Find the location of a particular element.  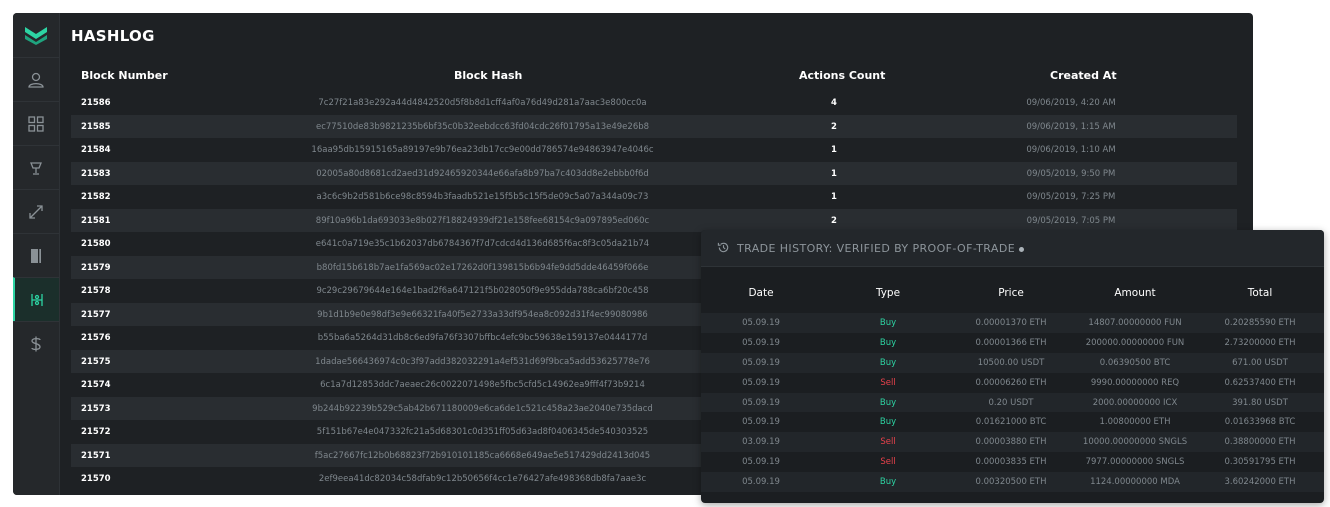

created-at: 09/05/2019, 7:25 PM is located at coordinates (1071, 197).